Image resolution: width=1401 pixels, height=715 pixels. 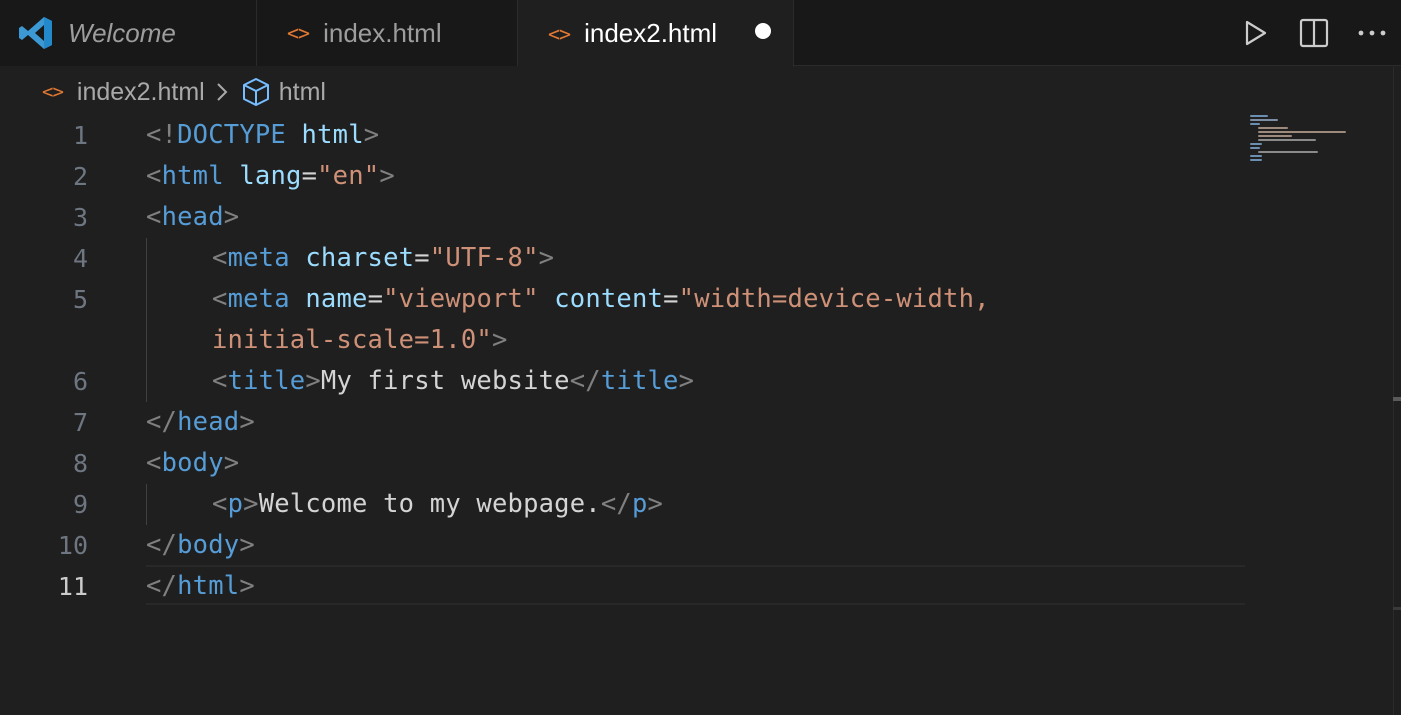 What do you see at coordinates (1397, 399) in the screenshot?
I see `scrollbar-cursor-marker` at bounding box center [1397, 399].